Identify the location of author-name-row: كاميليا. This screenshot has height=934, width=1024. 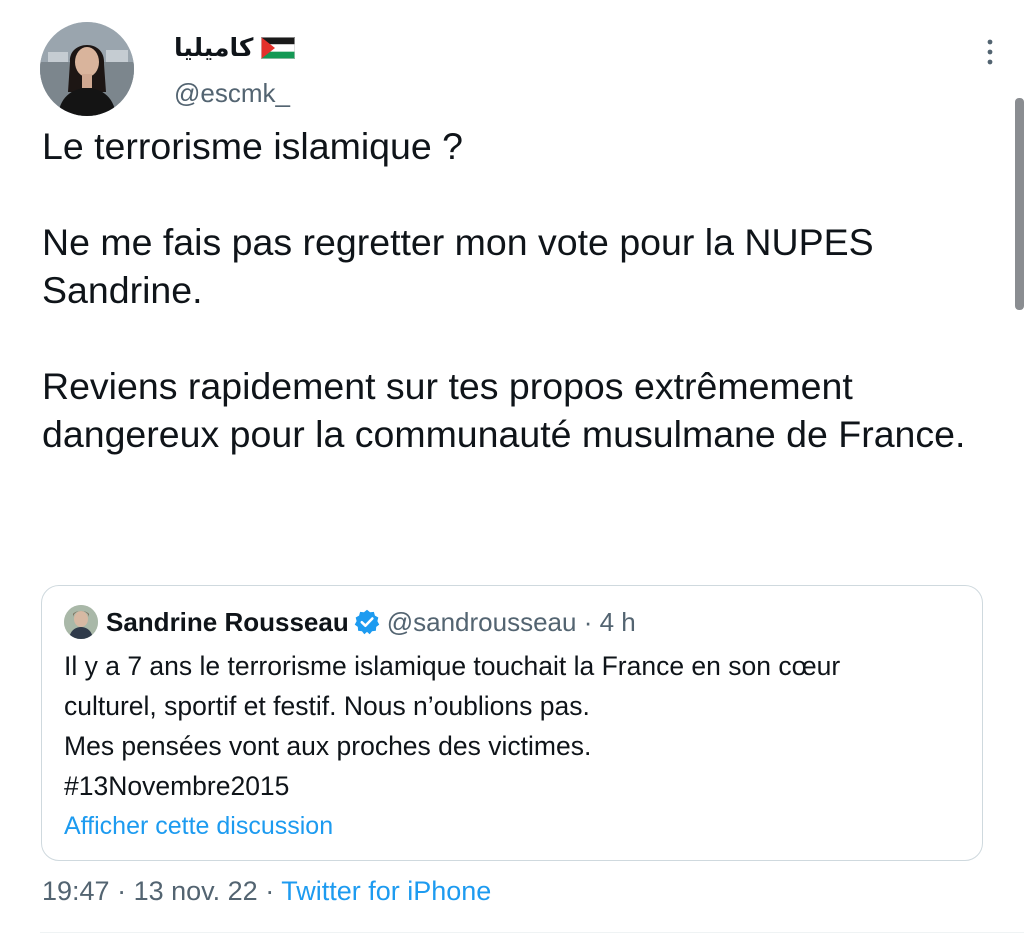
(235, 48).